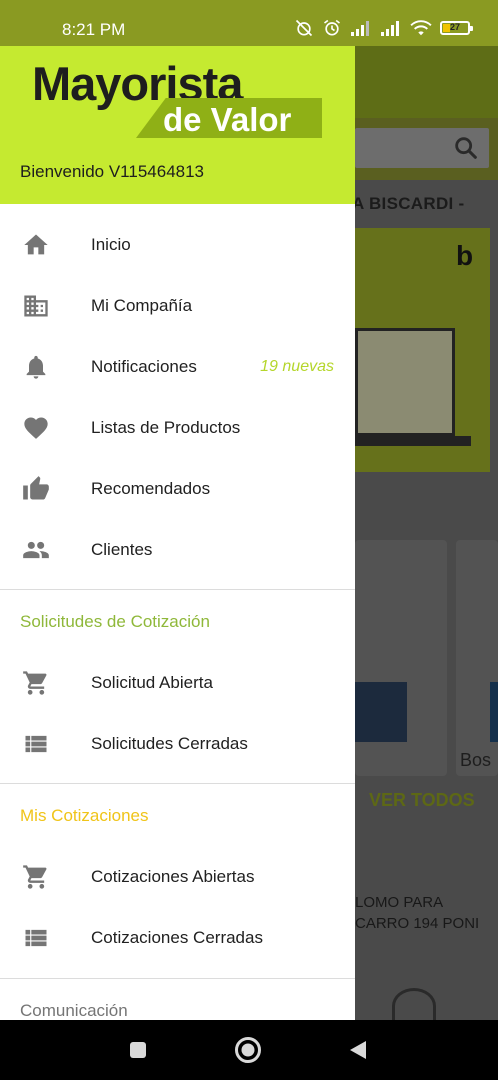 The height and width of the screenshot is (1080, 498). Describe the element at coordinates (476, 760) in the screenshot. I see `product-card-text: Bos` at that location.